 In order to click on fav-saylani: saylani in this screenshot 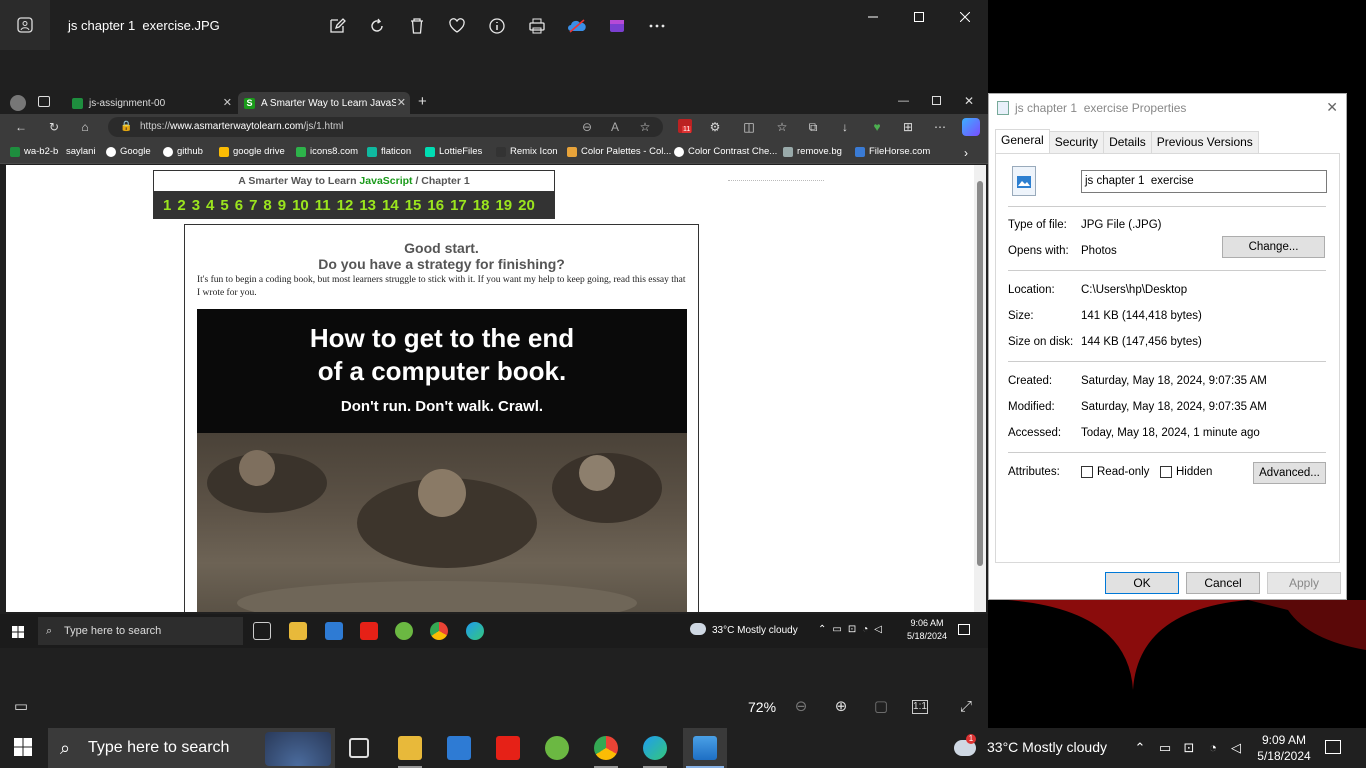, I will do `click(81, 151)`.